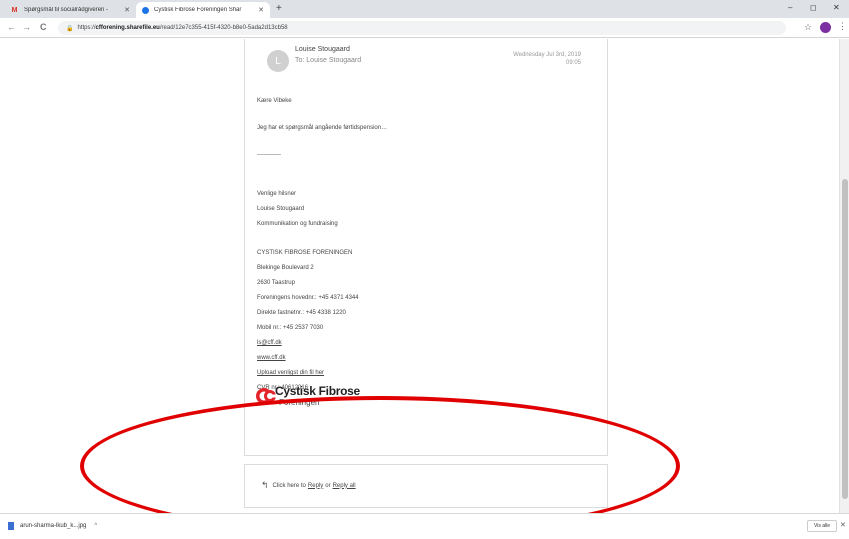  What do you see at coordinates (278, 61) in the screenshot?
I see `avatar: L` at bounding box center [278, 61].